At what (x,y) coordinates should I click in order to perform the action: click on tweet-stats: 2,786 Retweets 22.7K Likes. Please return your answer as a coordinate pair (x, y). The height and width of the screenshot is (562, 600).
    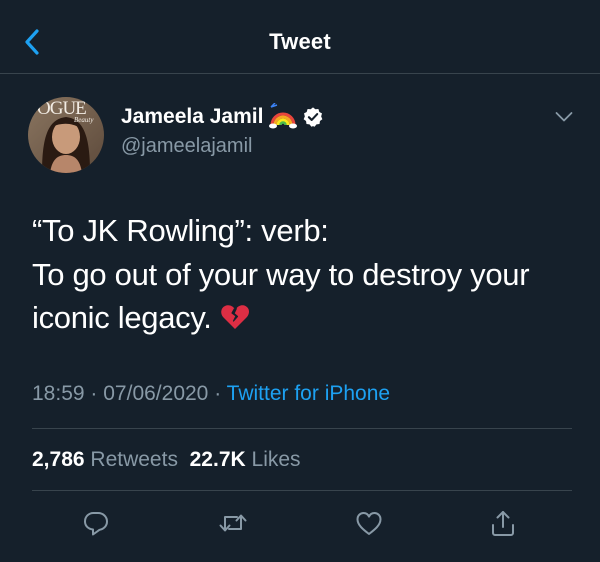
    Looking at the image, I should click on (166, 460).